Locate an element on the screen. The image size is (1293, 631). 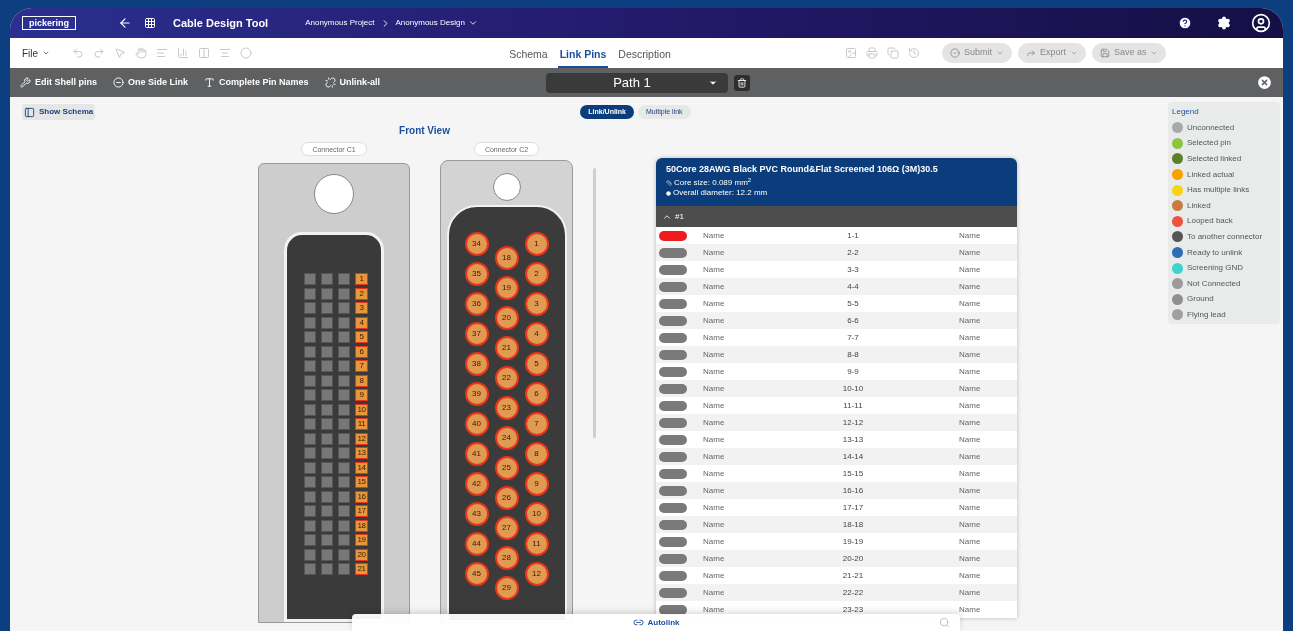
wire-row: Name 9-9 Name is located at coordinates (836, 371).